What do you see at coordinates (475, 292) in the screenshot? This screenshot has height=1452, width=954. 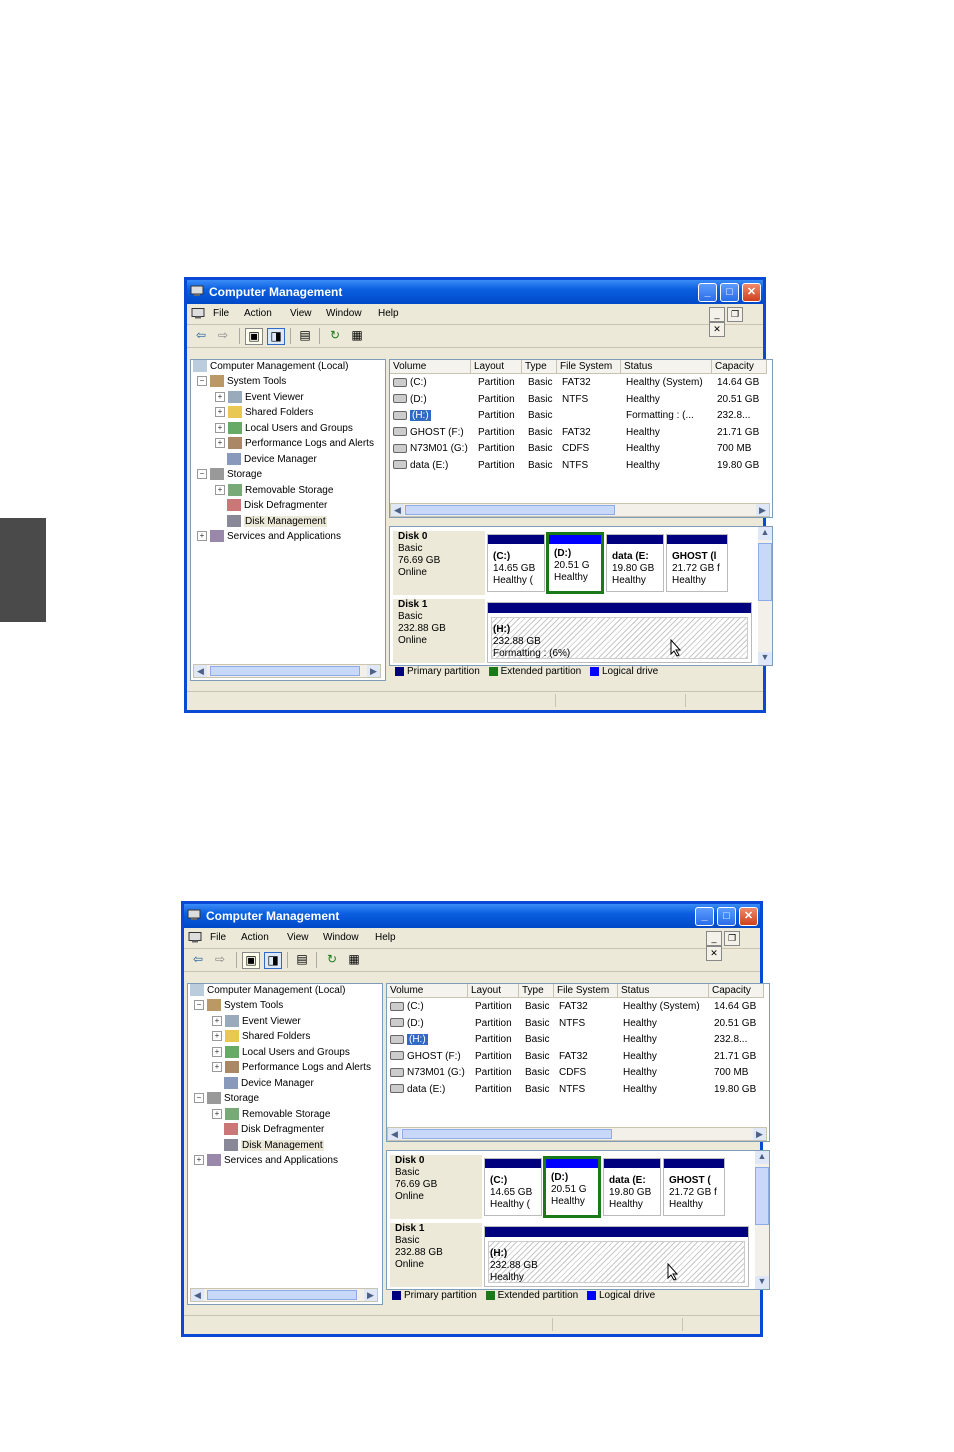 I see `title-bar: Computer Management _ □ ✕` at bounding box center [475, 292].